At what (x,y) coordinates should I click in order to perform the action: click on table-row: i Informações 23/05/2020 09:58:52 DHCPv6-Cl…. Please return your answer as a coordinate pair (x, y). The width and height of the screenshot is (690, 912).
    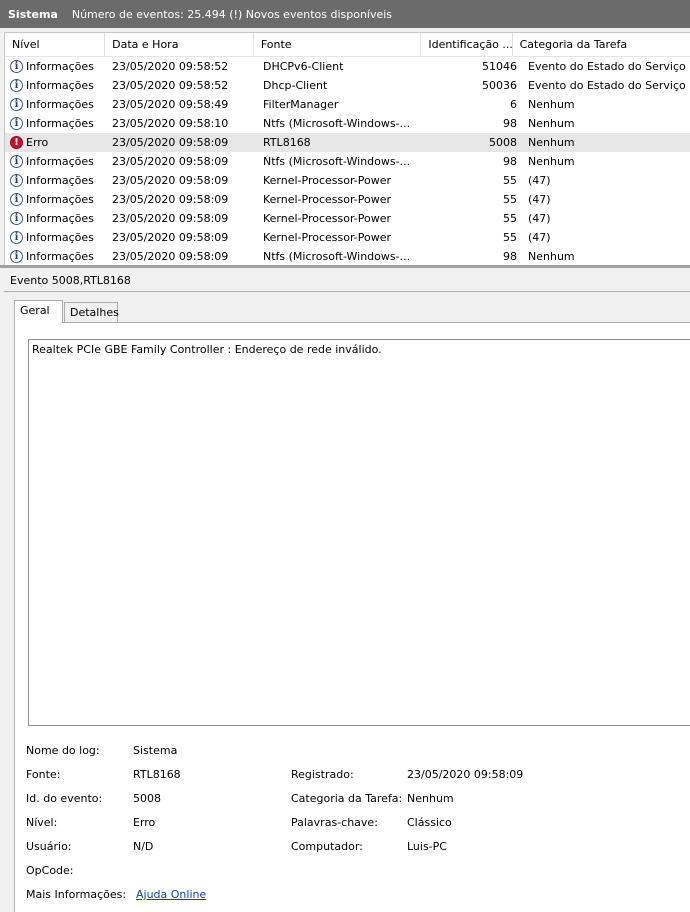
    Looking at the image, I should click on (347, 66).